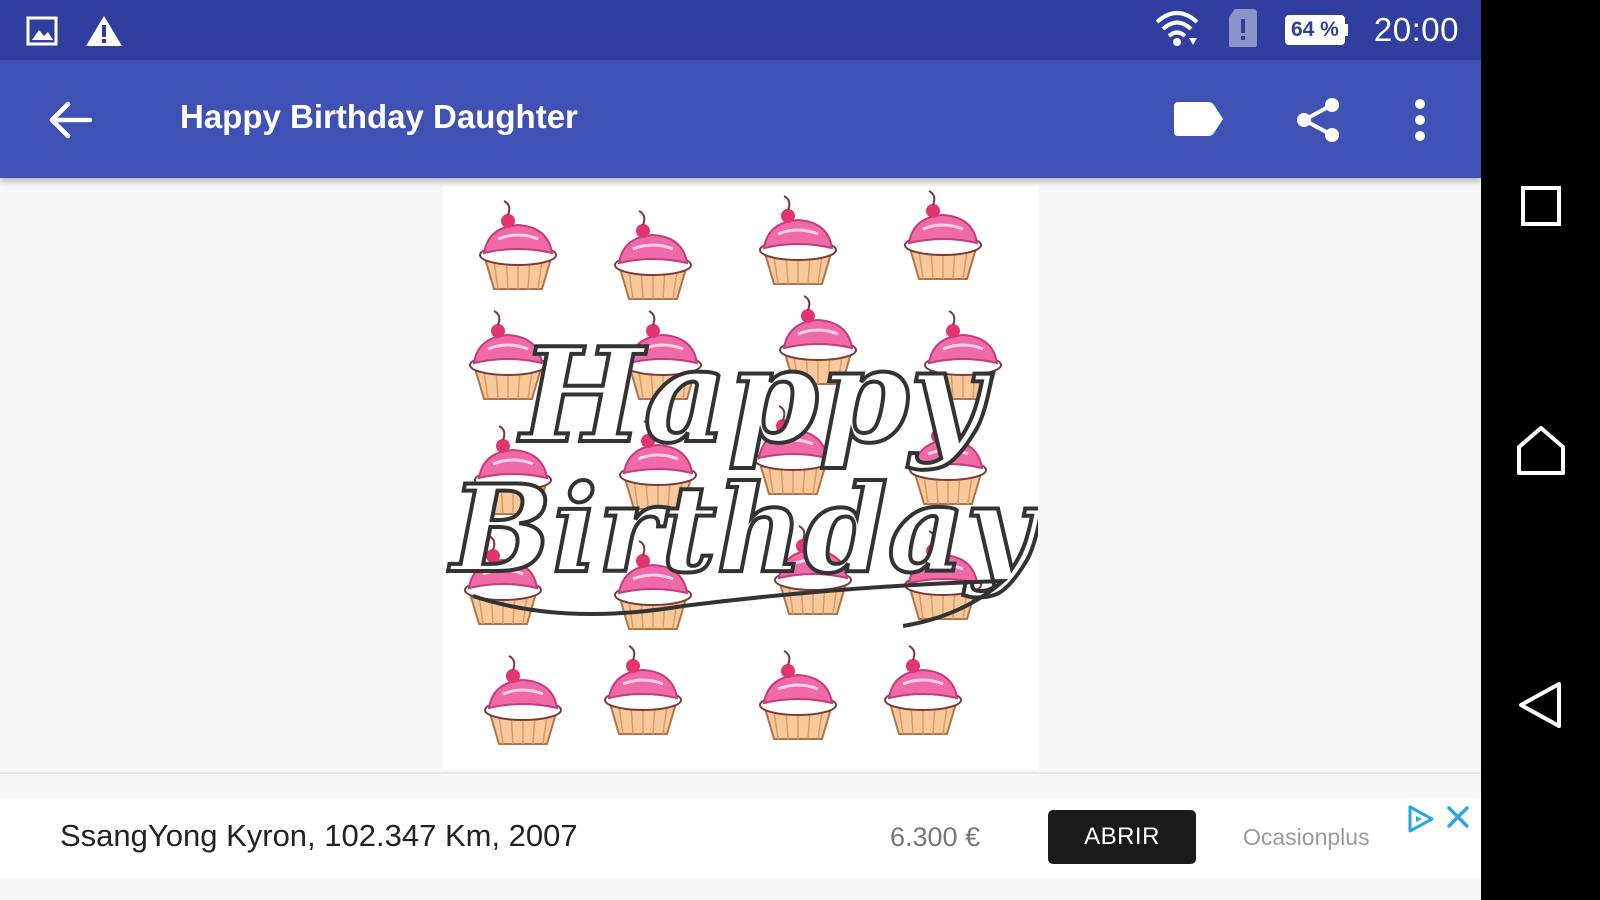 Image resolution: width=1600 pixels, height=900 pixels. I want to click on battery-icon: 64 %, so click(1316, 30).